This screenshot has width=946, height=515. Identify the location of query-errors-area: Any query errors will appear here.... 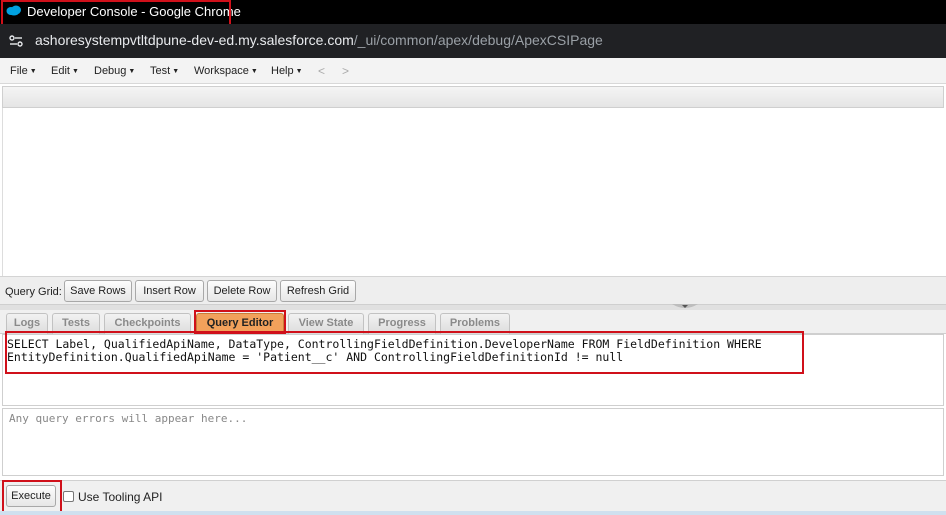
(473, 442).